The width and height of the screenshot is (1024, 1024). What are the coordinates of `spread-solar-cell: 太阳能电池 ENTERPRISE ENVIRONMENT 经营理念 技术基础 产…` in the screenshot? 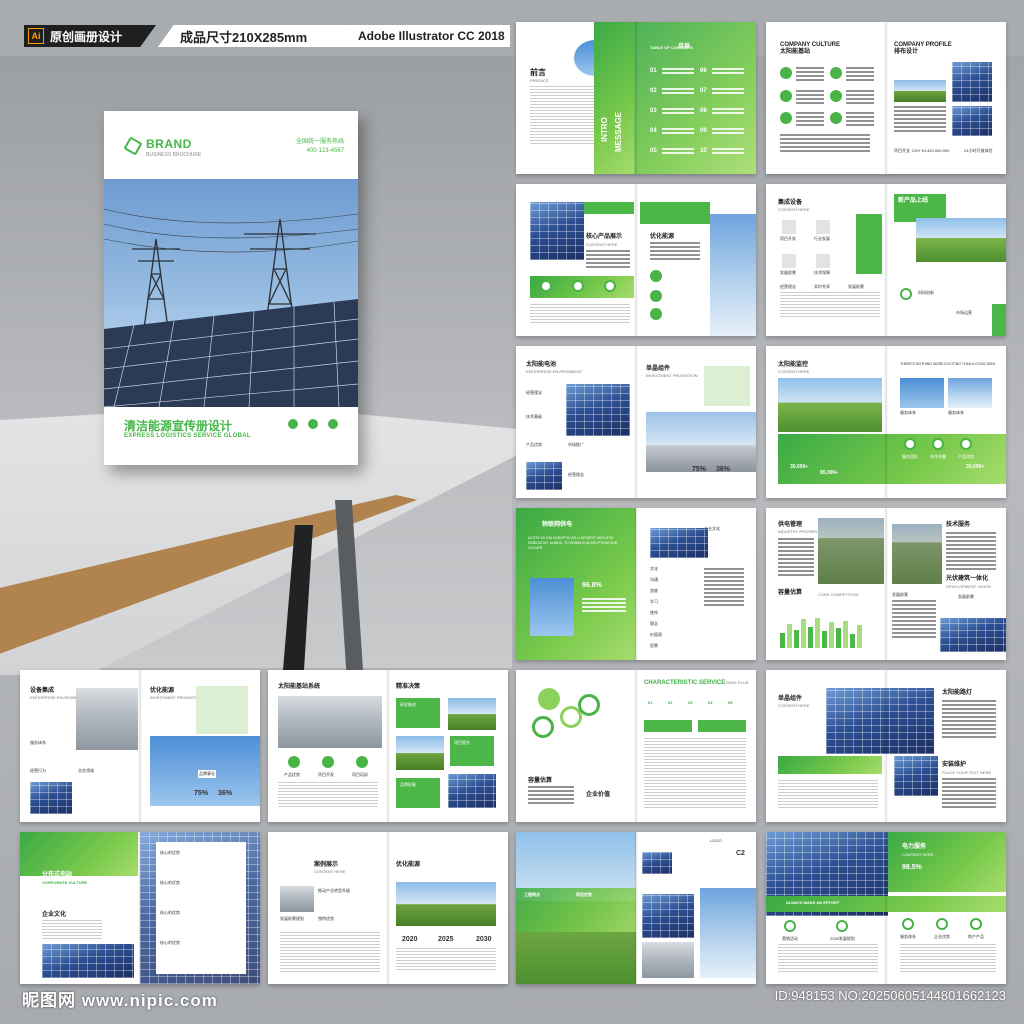 It's located at (636, 422).